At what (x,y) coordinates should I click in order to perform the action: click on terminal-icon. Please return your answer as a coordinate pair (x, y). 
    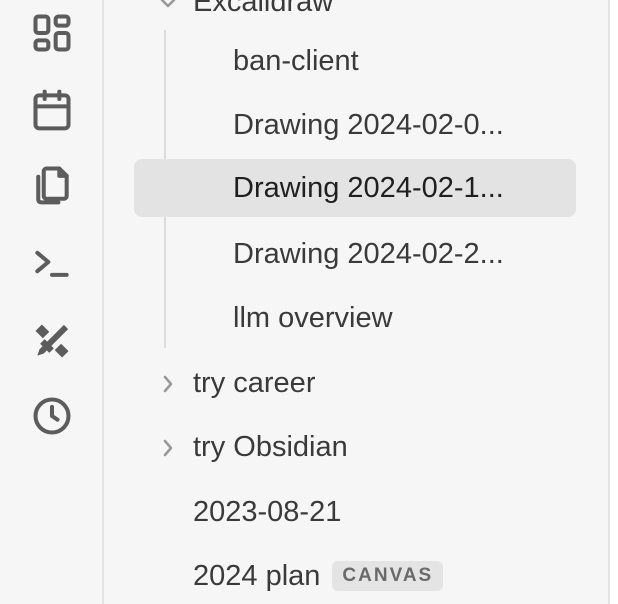
    Looking at the image, I should click on (52, 263).